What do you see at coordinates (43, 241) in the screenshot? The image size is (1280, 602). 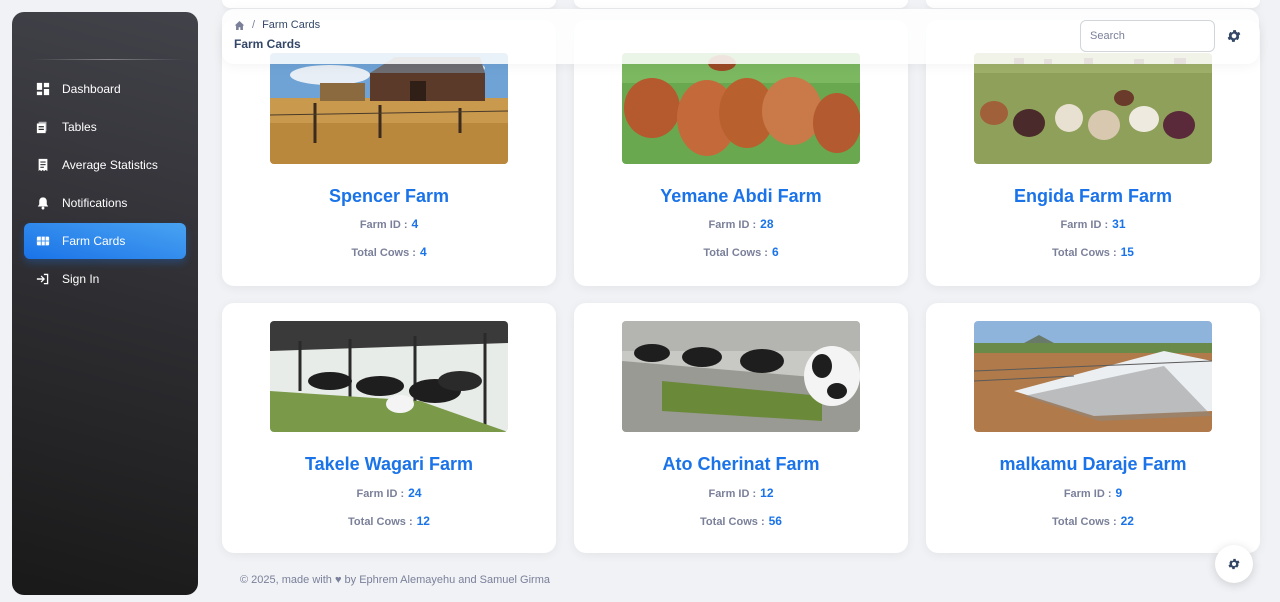 I see `grid-icon` at bounding box center [43, 241].